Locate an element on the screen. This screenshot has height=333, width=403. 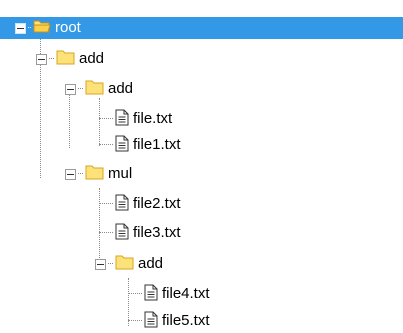
tree-node-root: root is located at coordinates (201, 28).